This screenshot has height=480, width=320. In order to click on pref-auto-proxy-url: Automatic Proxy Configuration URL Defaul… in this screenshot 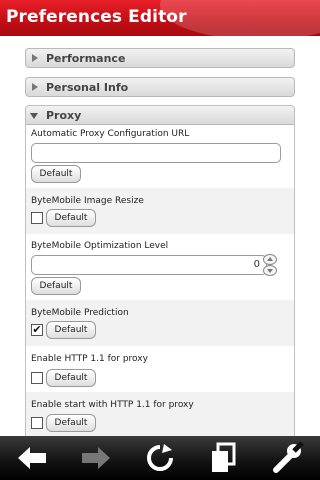, I will do `click(160, 157)`.